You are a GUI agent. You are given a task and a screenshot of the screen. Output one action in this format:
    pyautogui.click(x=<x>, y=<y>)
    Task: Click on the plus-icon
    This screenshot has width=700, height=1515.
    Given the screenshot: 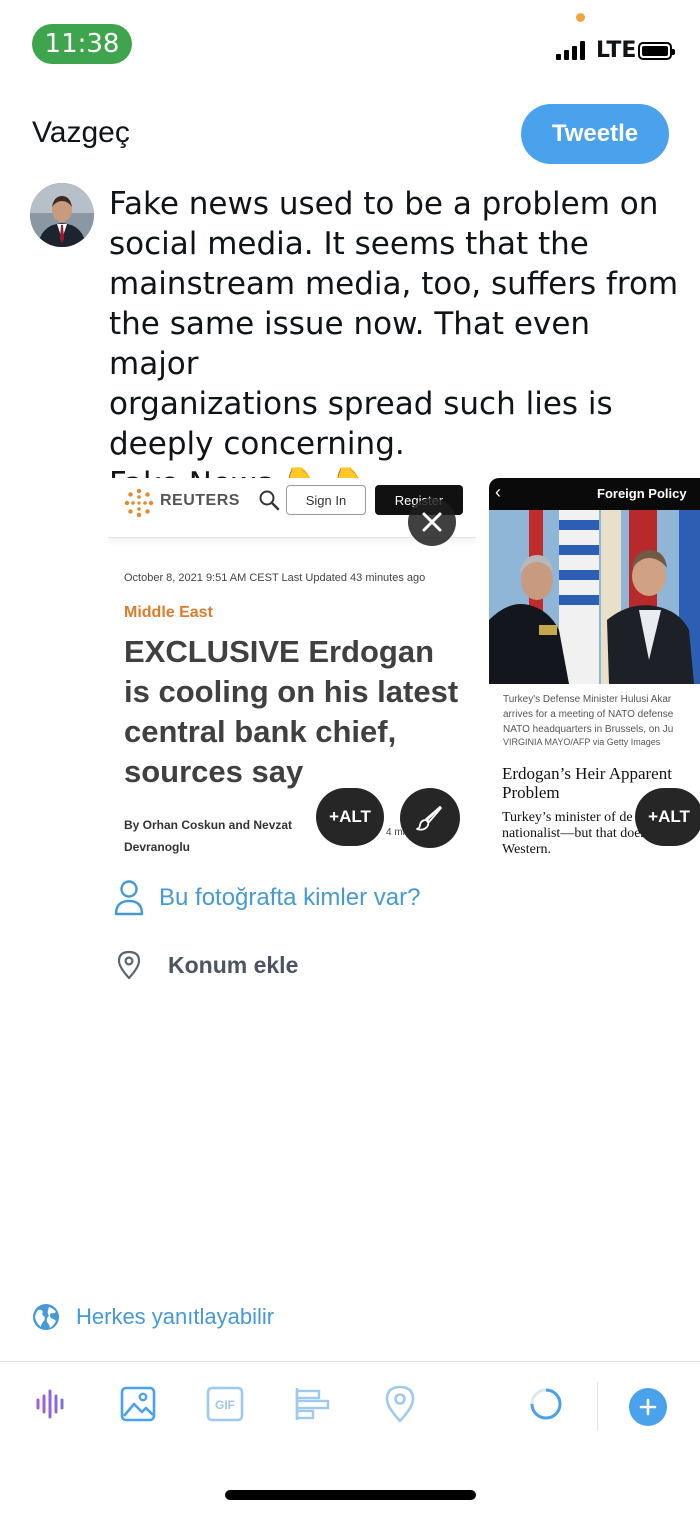 What is the action you would take?
    pyautogui.click(x=648, y=1407)
    